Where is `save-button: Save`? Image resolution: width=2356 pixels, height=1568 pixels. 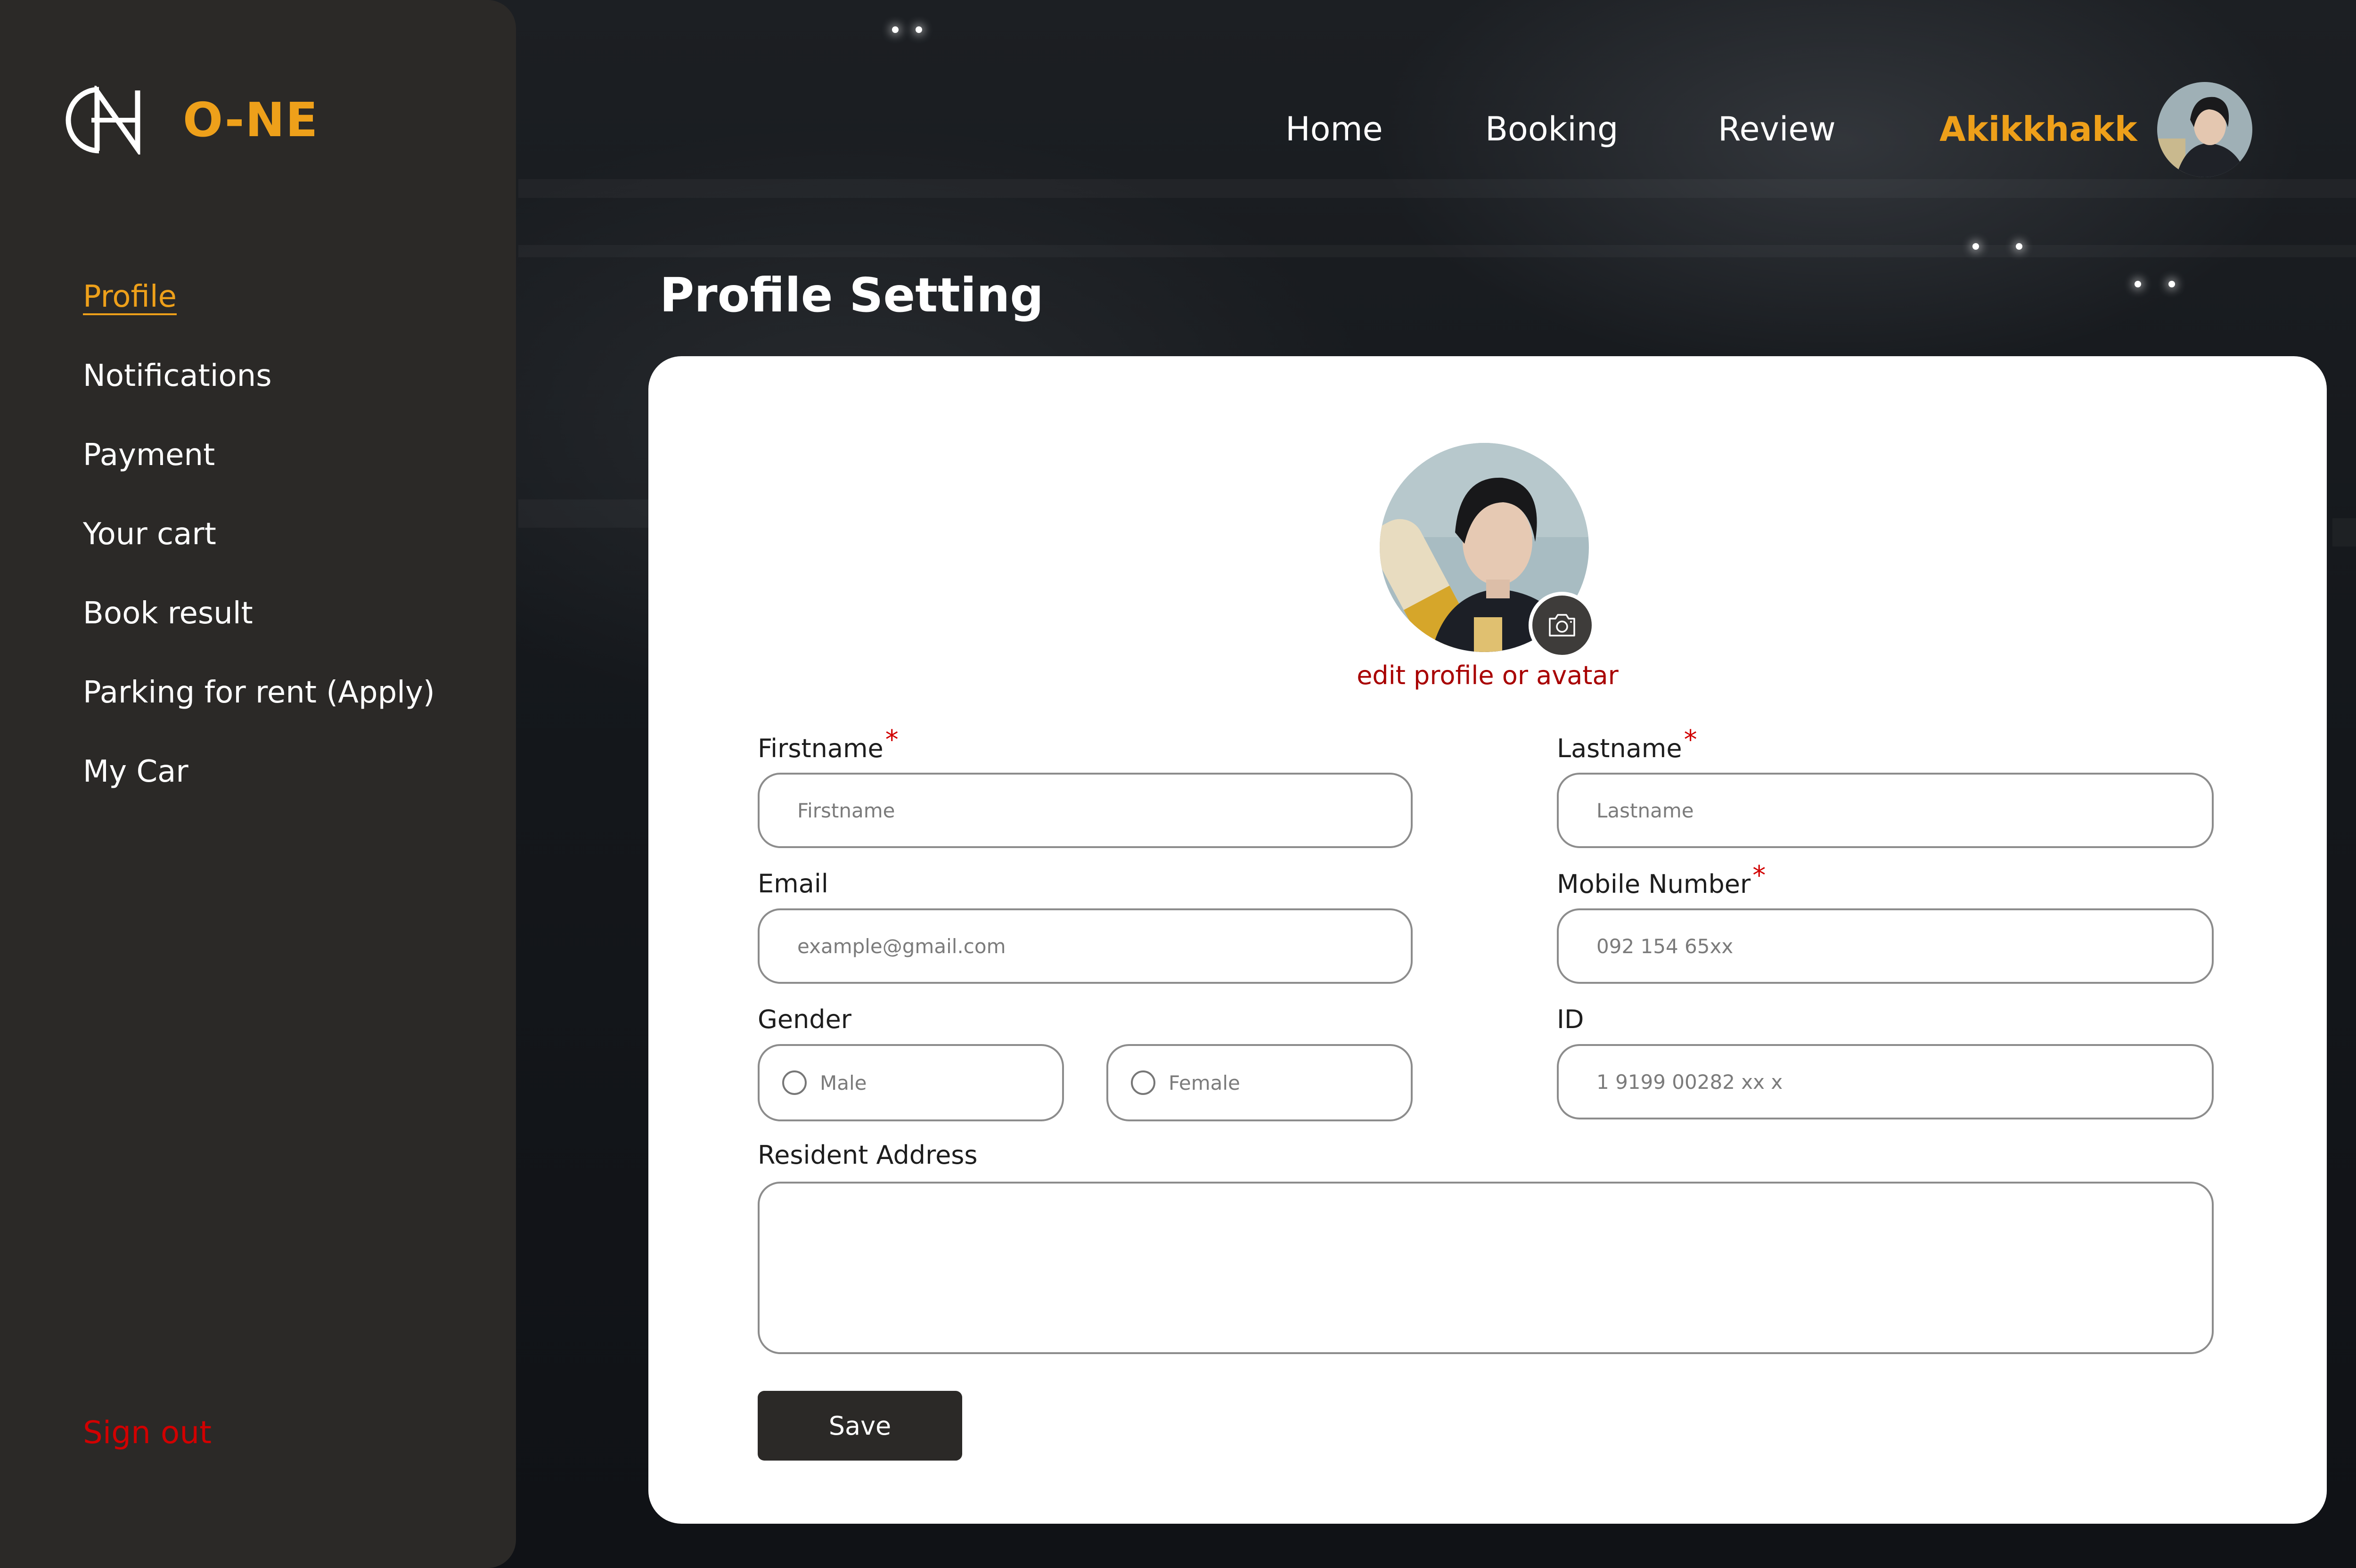 save-button: Save is located at coordinates (860, 1426).